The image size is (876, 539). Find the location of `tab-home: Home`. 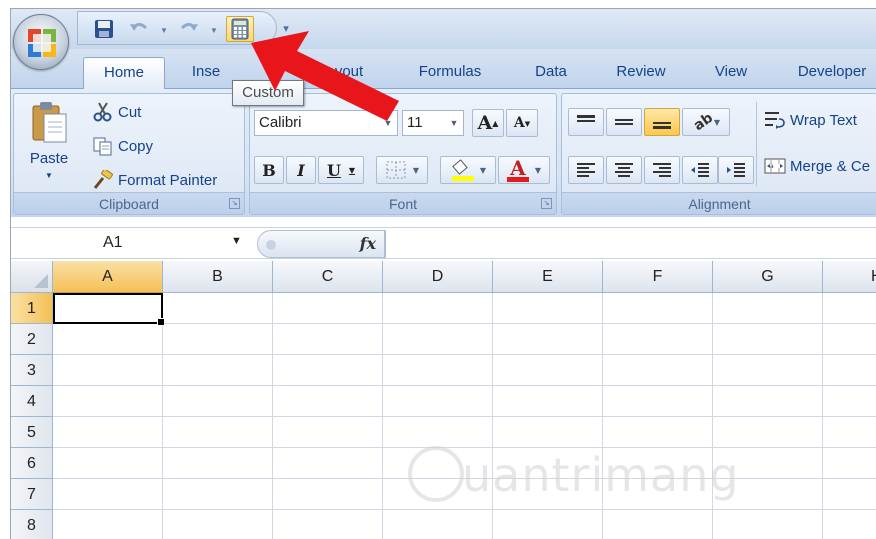

tab-home: Home is located at coordinates (124, 73).